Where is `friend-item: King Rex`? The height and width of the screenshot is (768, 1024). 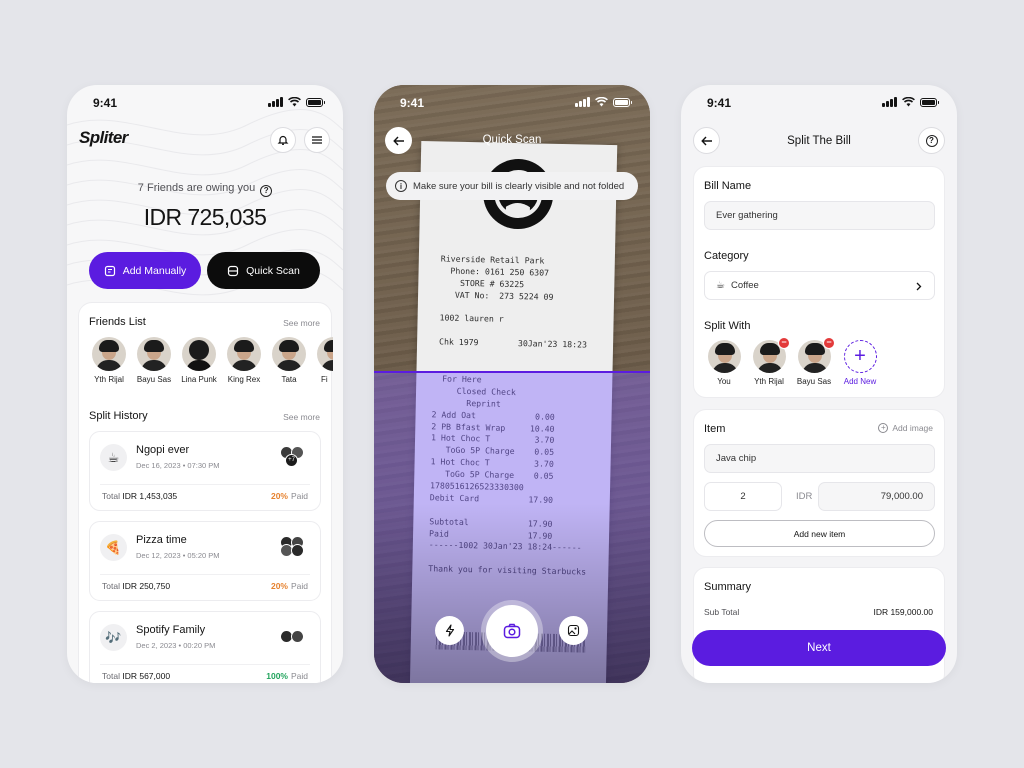
friend-item: King Rex is located at coordinates (244, 360).